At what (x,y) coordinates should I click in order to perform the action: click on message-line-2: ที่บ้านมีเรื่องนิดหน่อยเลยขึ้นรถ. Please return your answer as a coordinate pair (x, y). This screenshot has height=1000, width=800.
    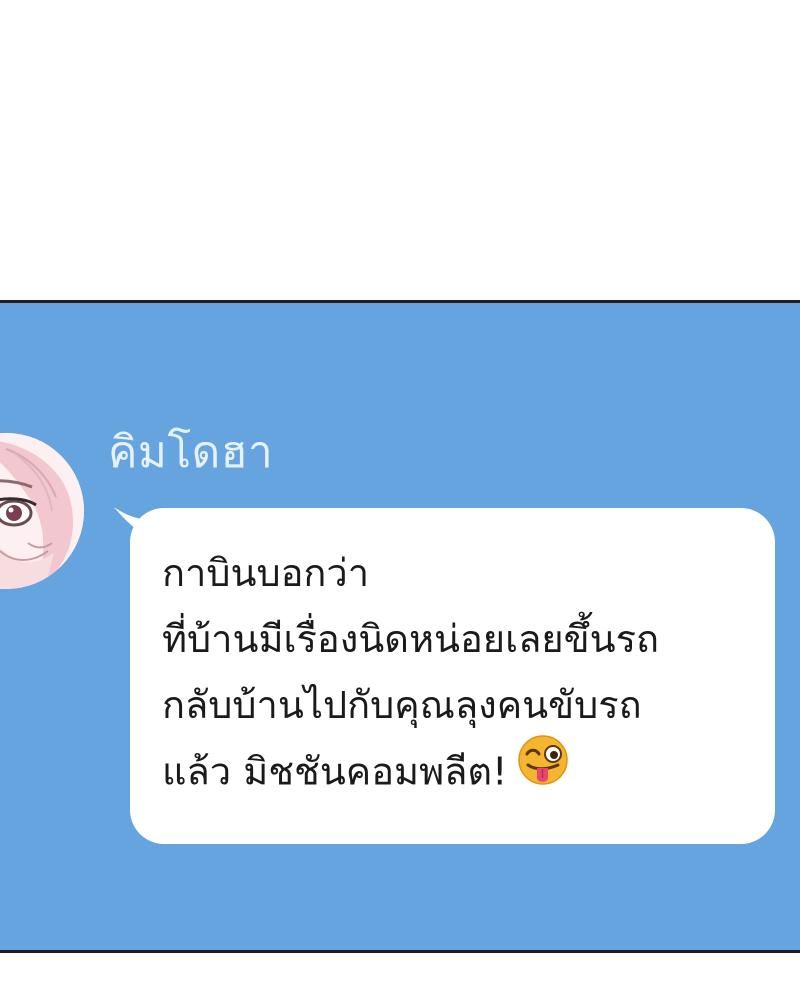
    Looking at the image, I should click on (410, 639).